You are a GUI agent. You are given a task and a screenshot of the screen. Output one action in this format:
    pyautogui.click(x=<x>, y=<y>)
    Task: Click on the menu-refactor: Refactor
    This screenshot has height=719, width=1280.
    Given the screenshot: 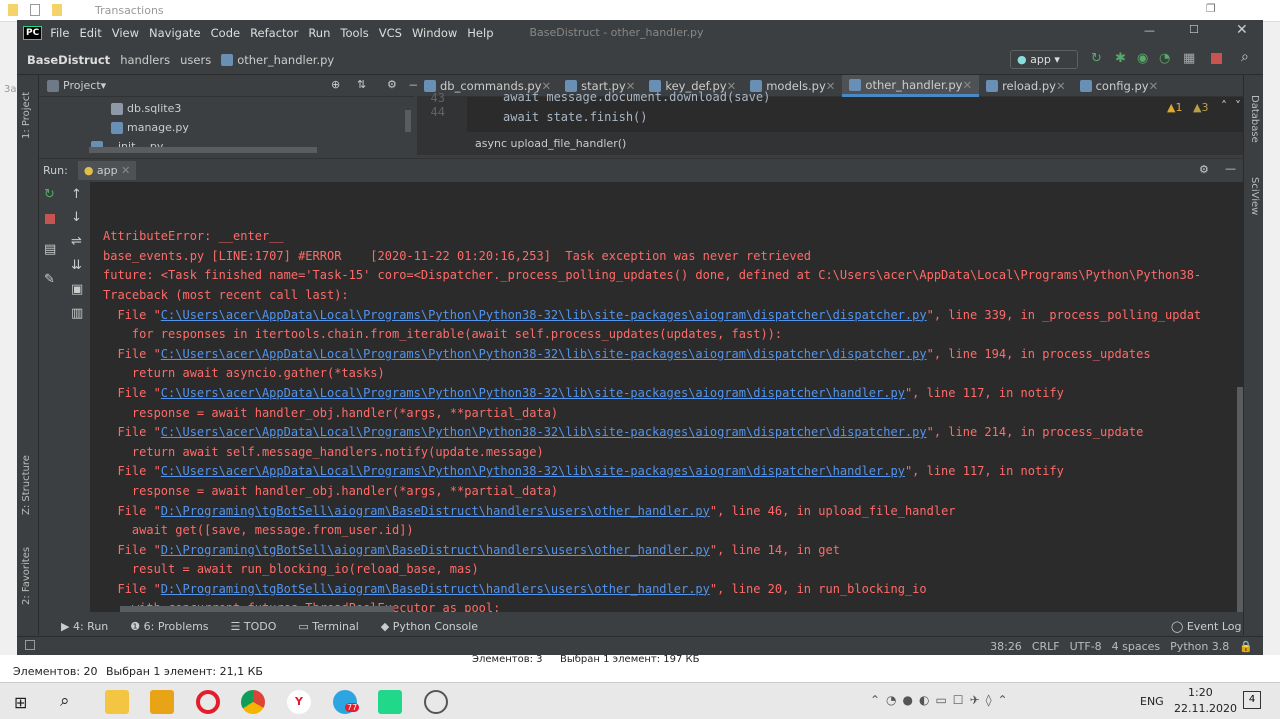 What is the action you would take?
    pyautogui.click(x=274, y=33)
    